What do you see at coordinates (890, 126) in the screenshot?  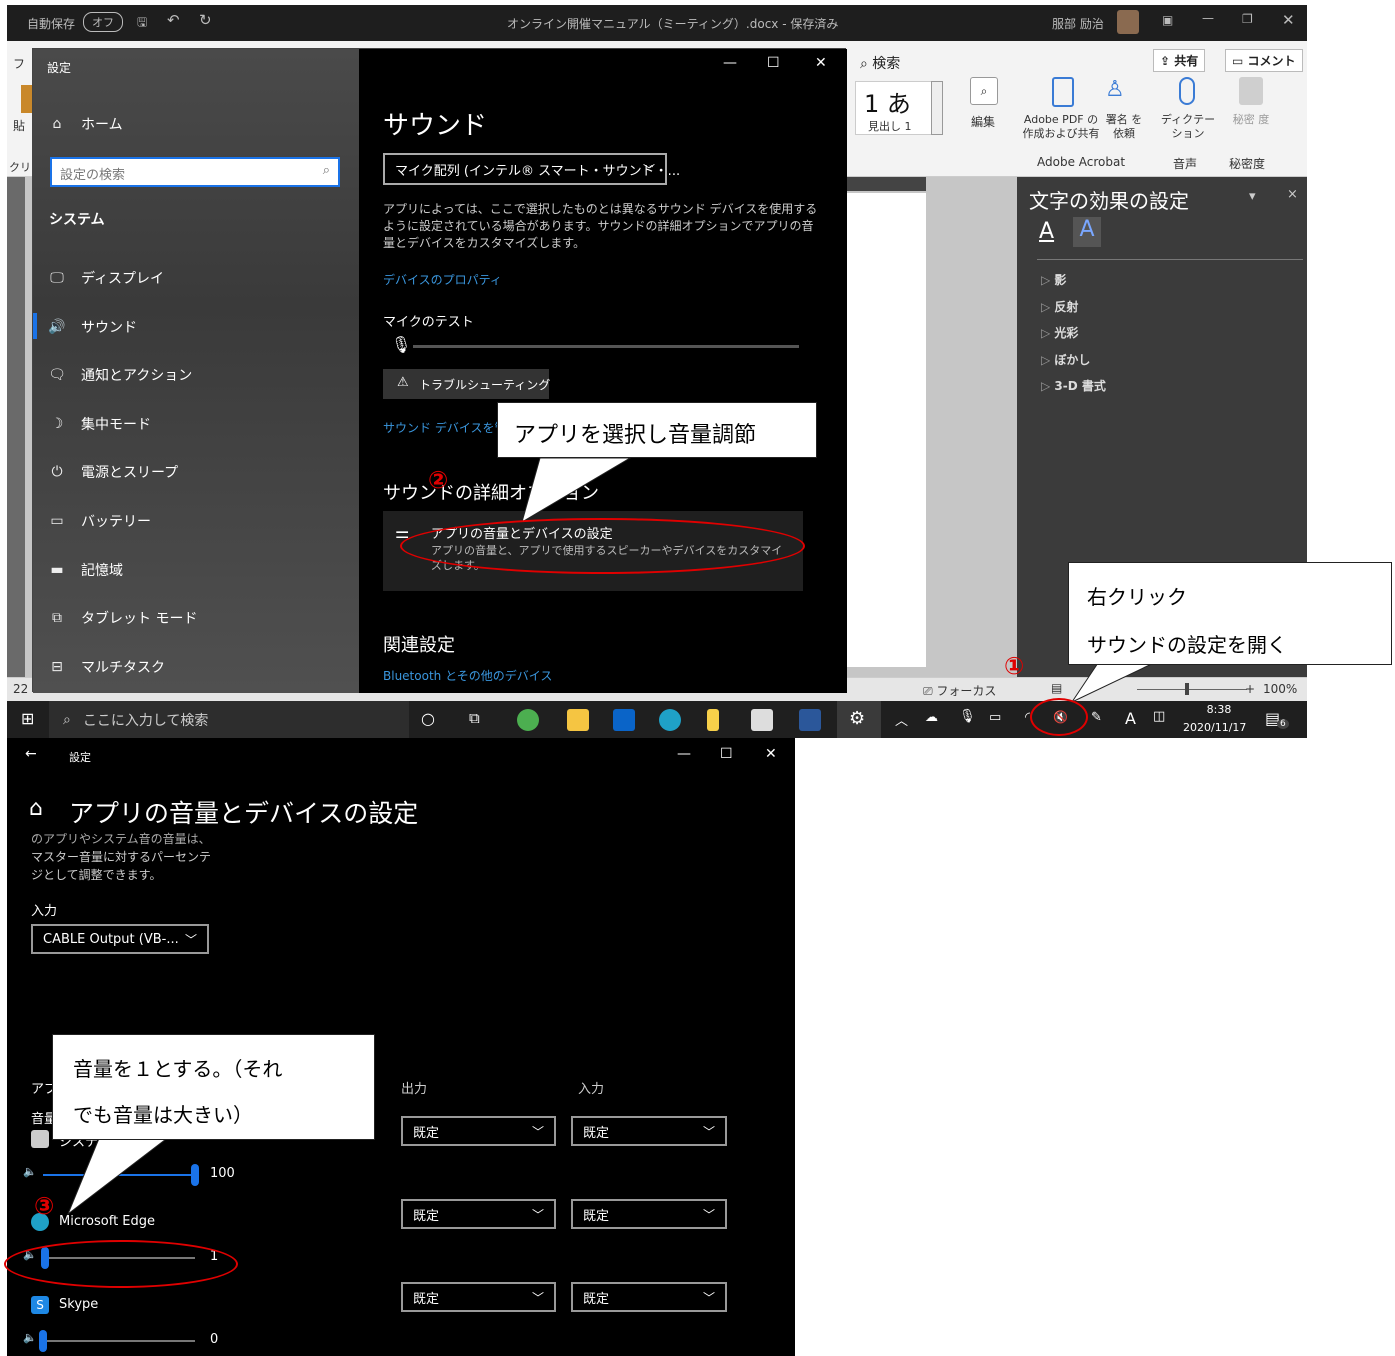 I see `style-name: 見出し 1` at bounding box center [890, 126].